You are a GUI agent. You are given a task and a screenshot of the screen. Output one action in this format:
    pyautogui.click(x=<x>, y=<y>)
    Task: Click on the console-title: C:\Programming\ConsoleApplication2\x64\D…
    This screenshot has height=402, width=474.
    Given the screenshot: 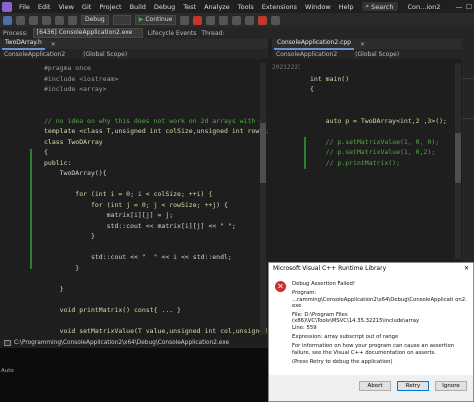 What is the action you would take?
    pyautogui.click(x=122, y=343)
    